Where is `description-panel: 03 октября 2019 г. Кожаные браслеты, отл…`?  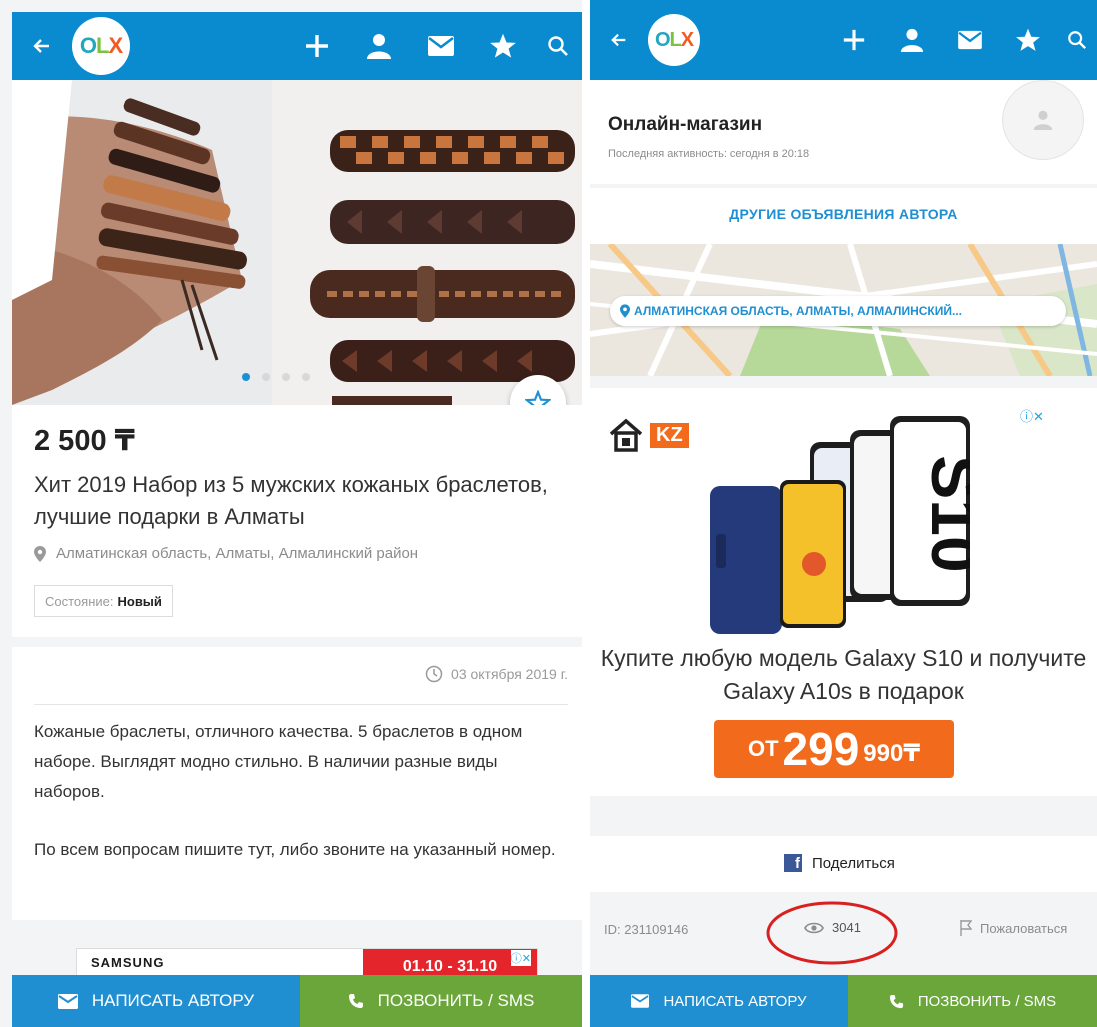
description-panel: 03 октября 2019 г. Кожаные браслеты, отл… is located at coordinates (297, 783).